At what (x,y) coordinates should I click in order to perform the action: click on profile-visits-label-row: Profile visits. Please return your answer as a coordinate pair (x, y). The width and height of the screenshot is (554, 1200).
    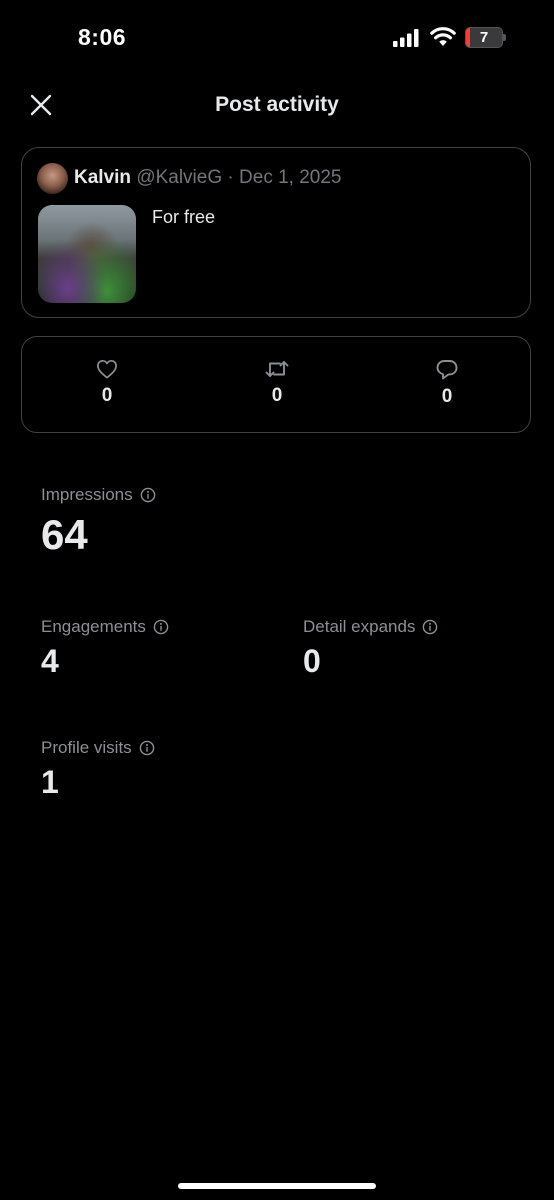
    Looking at the image, I should click on (98, 748).